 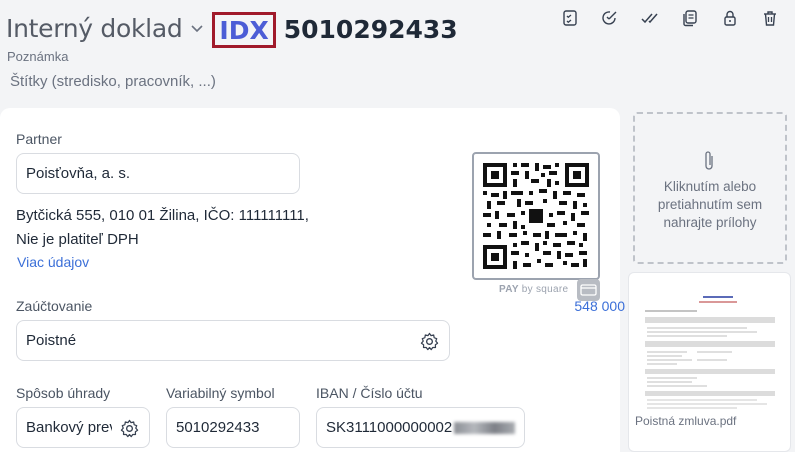 What do you see at coordinates (670, 18) in the screenshot?
I see `toolbar` at bounding box center [670, 18].